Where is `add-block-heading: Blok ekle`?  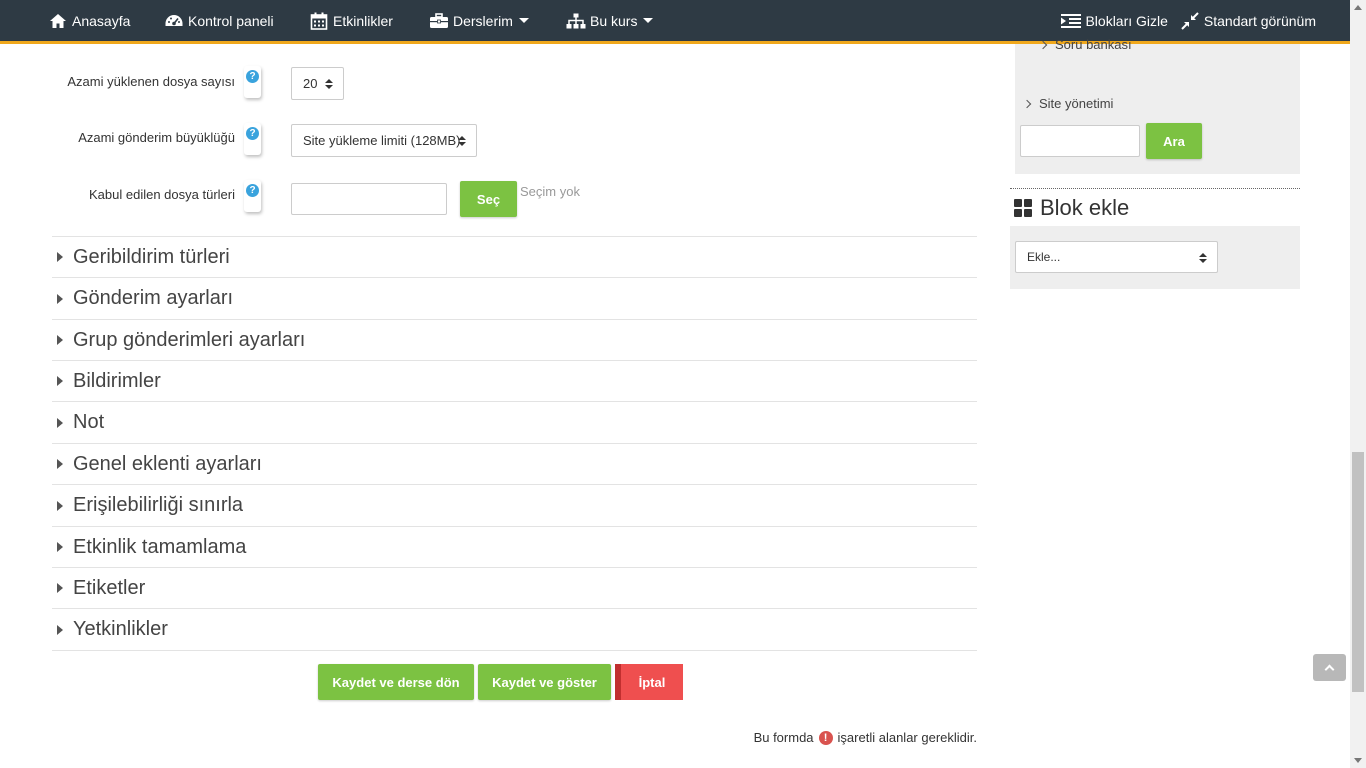 add-block-heading: Blok ekle is located at coordinates (1071, 208).